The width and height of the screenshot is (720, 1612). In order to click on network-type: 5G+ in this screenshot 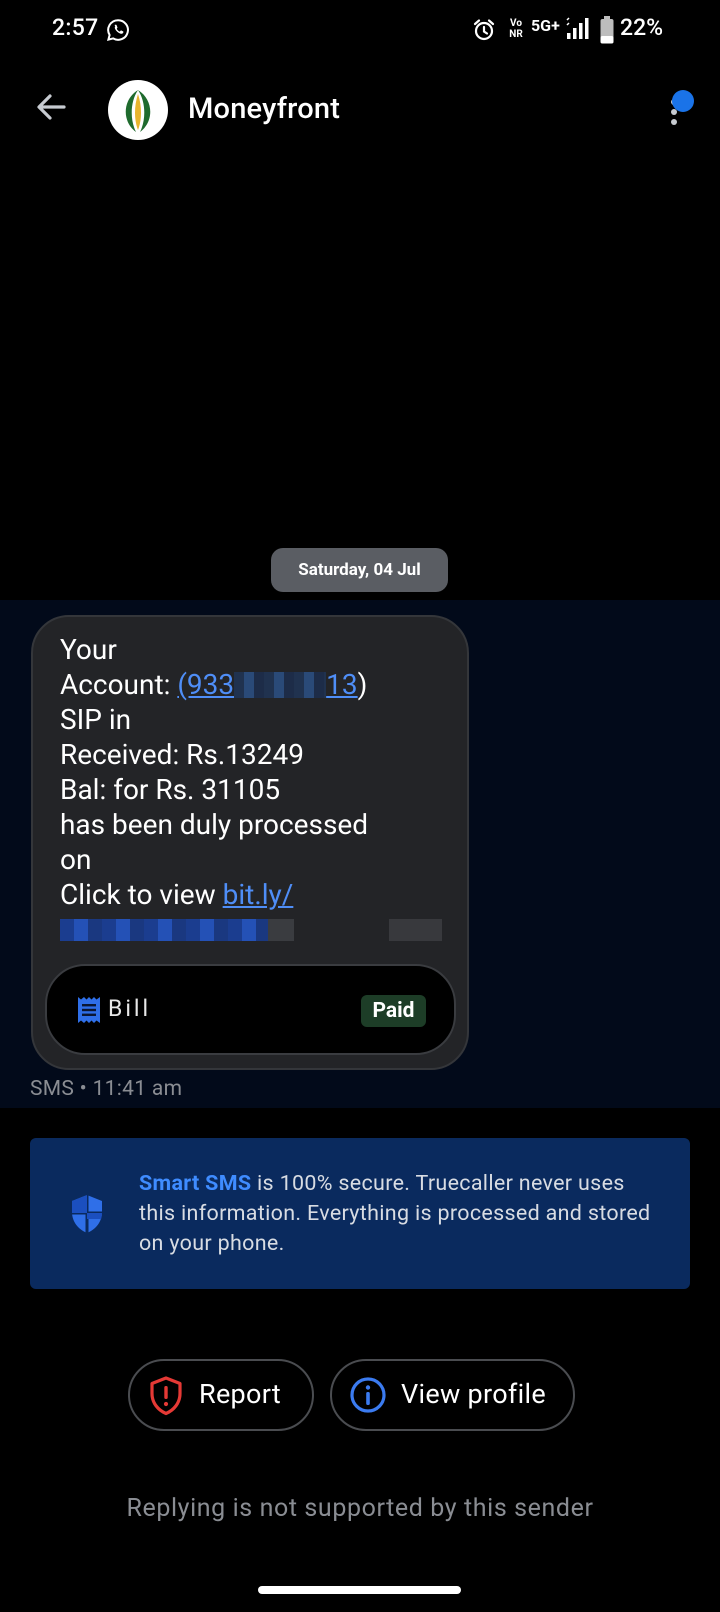, I will do `click(545, 25)`.